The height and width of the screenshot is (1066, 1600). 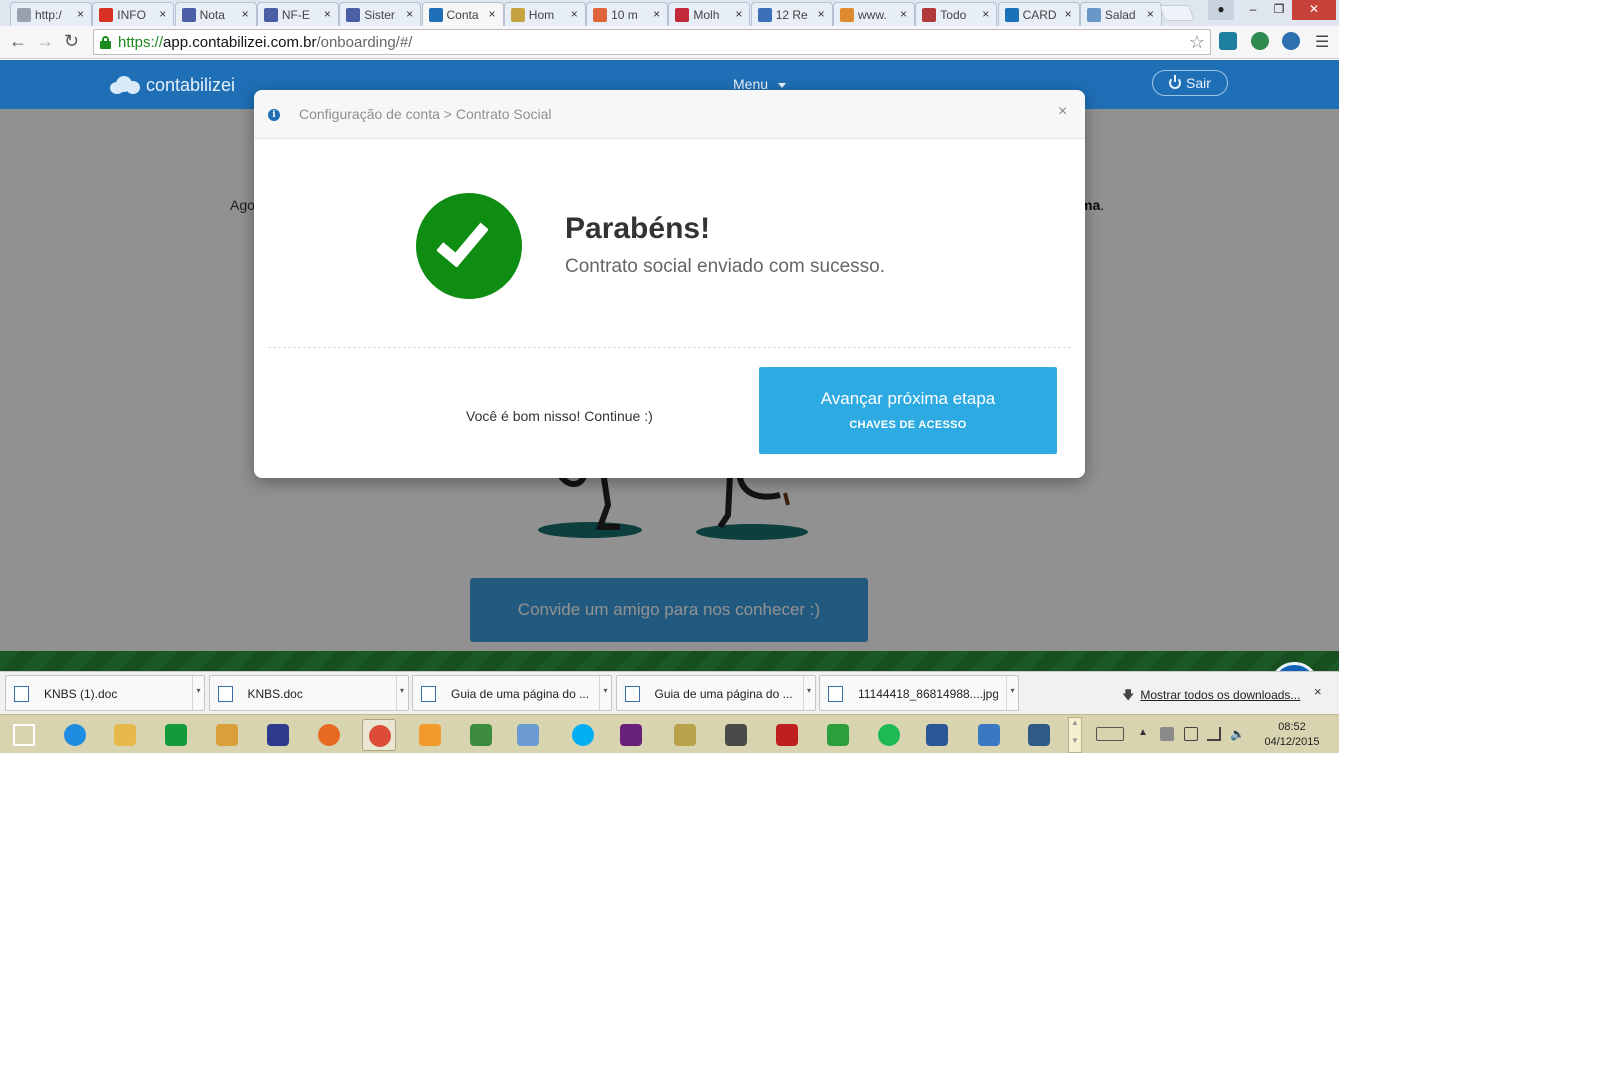 I want to click on browser-tab: Todo ×, so click(x=956, y=14).